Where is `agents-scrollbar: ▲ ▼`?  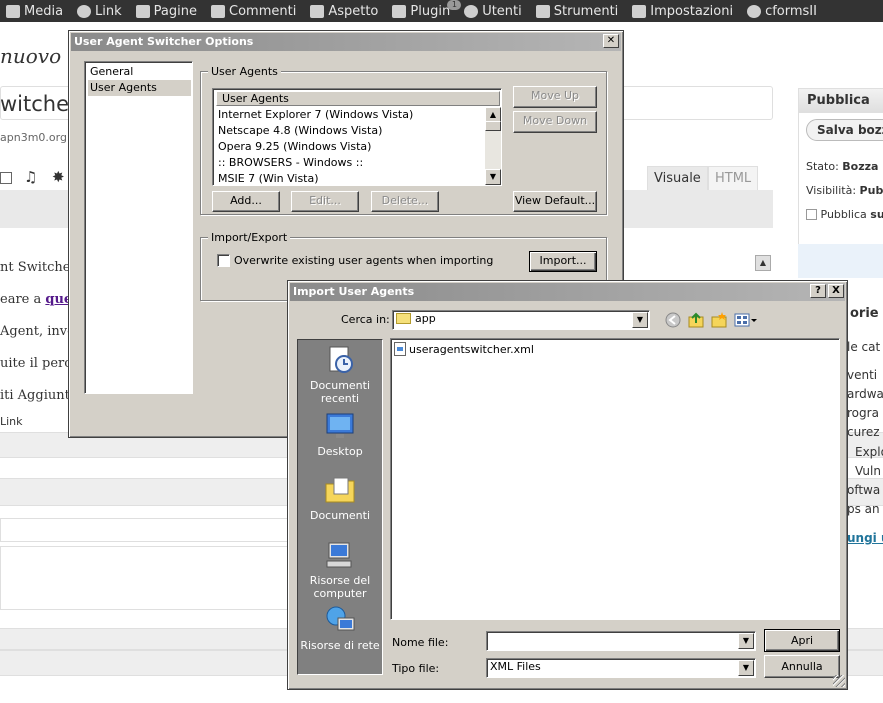 agents-scrollbar: ▲ ▼ is located at coordinates (493, 146).